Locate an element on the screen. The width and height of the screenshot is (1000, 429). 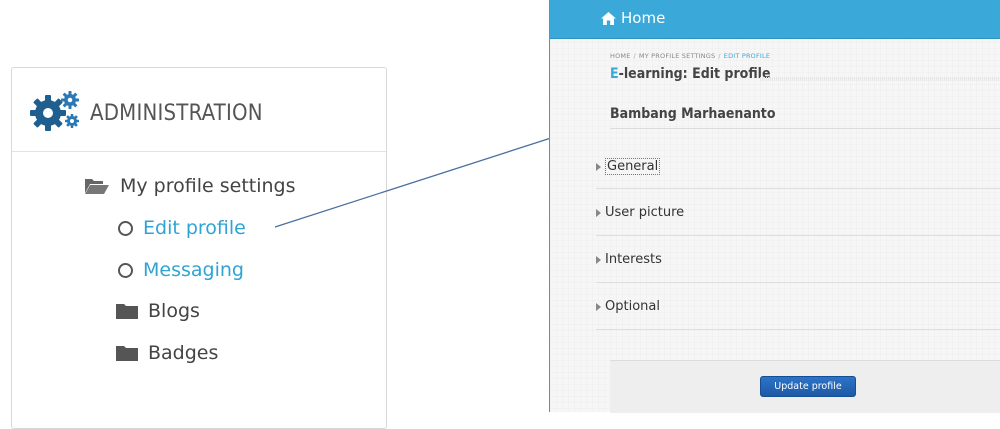
nav-item-blogs: Blogs is located at coordinates (158, 311).